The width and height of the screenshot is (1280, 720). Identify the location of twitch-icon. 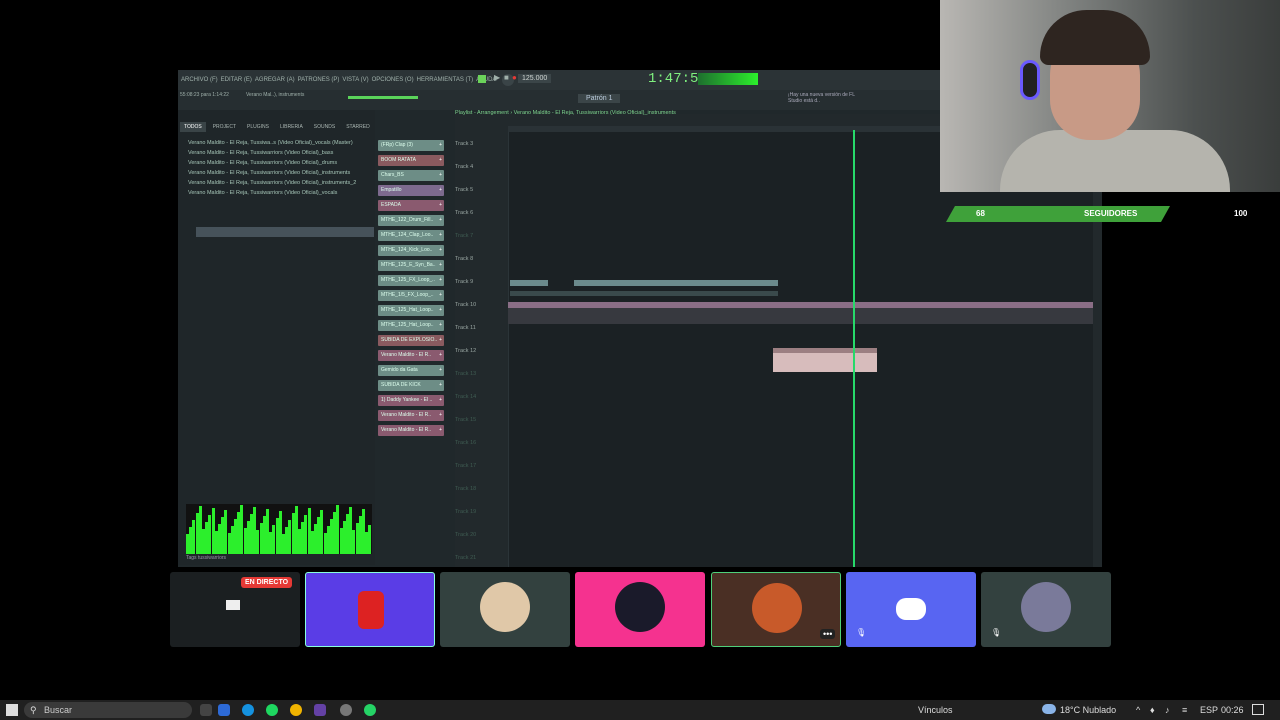
(320, 710).